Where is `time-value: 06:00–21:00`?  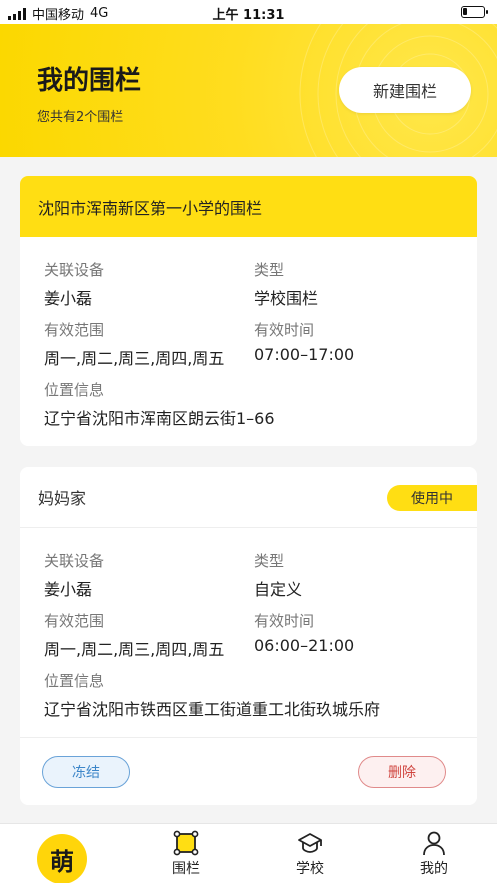
time-value: 06:00–21:00 is located at coordinates (304, 645).